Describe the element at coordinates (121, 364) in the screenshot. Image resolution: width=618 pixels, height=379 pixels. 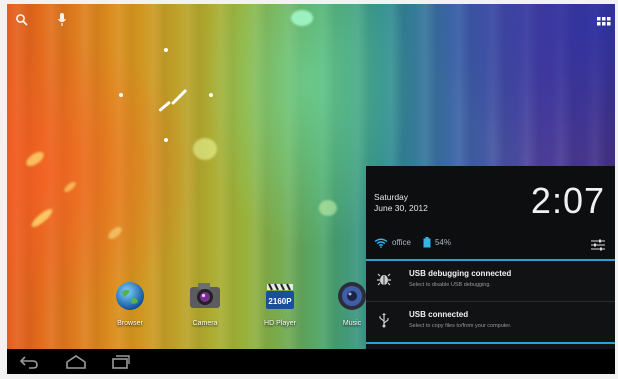
I see `recents-icon` at that location.